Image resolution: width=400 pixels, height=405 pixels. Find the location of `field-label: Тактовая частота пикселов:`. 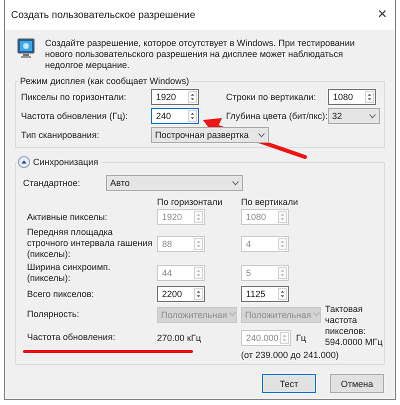

field-label: Тактовая частота пикселов: is located at coordinates (346, 320).